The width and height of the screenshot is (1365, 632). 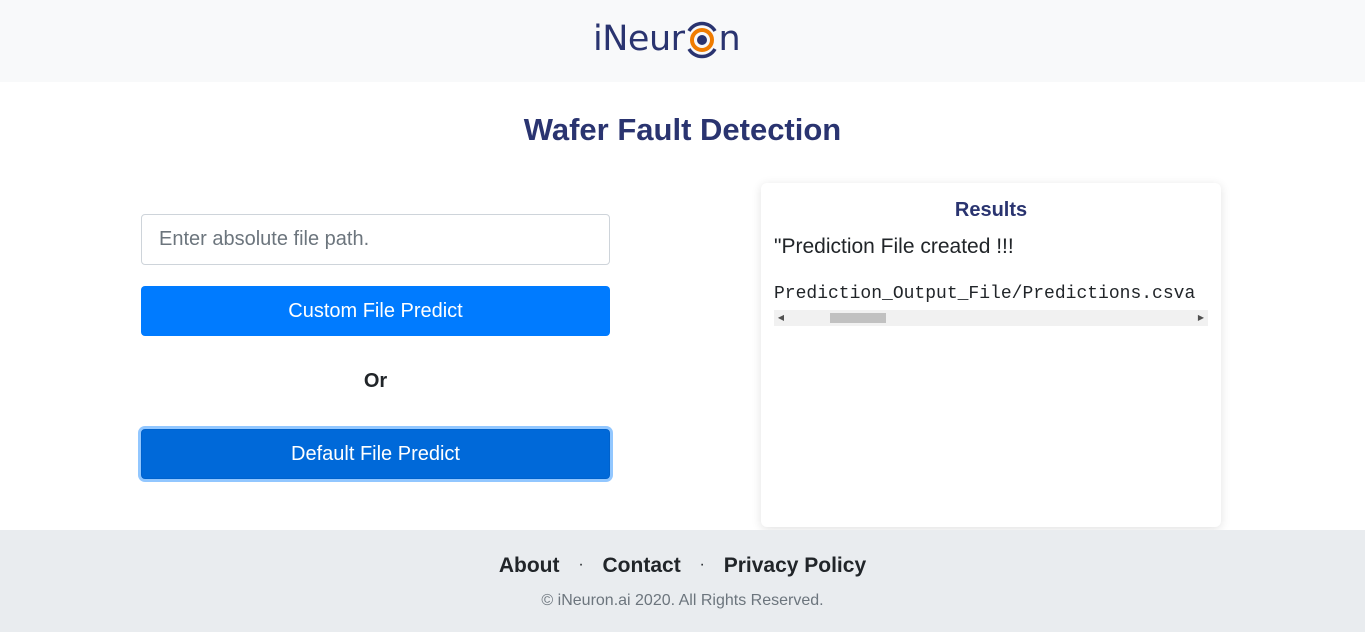 I want to click on footer-link-about: About, so click(x=529, y=565).